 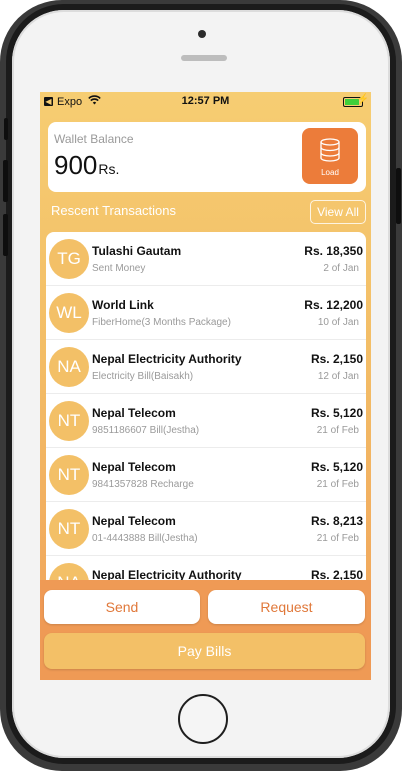 What do you see at coordinates (143, 484) in the screenshot?
I see `transaction-description: 9841357828 Recharge` at bounding box center [143, 484].